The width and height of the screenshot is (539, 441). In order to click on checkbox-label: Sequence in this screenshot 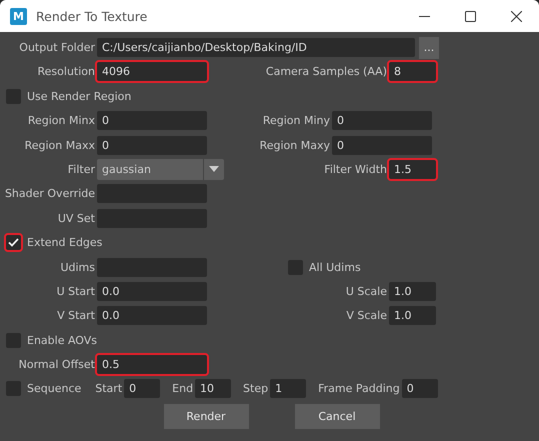, I will do `click(54, 389)`.